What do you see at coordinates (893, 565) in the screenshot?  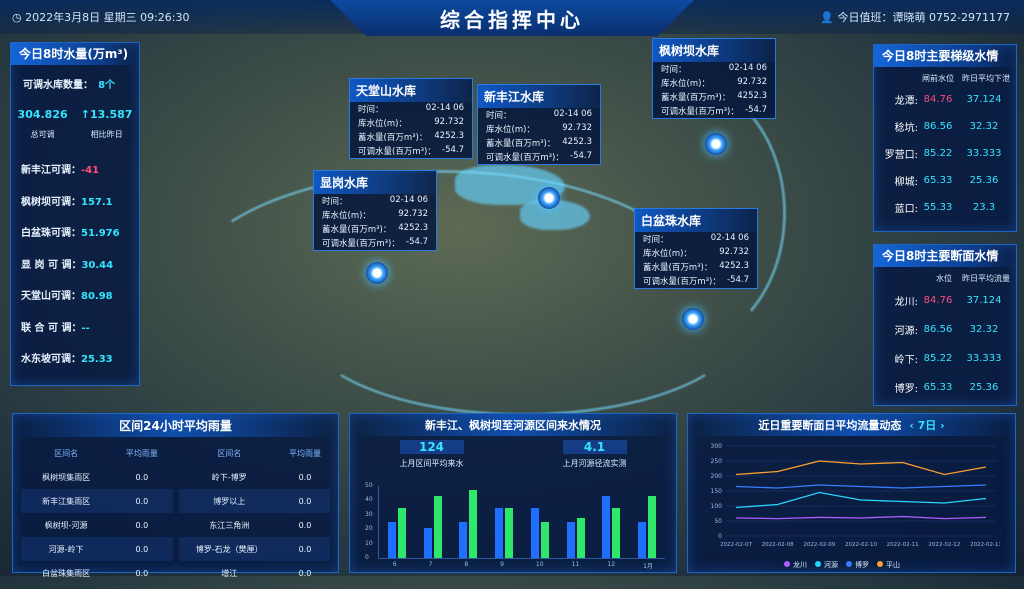 I see `legend-label: 平山` at bounding box center [893, 565].